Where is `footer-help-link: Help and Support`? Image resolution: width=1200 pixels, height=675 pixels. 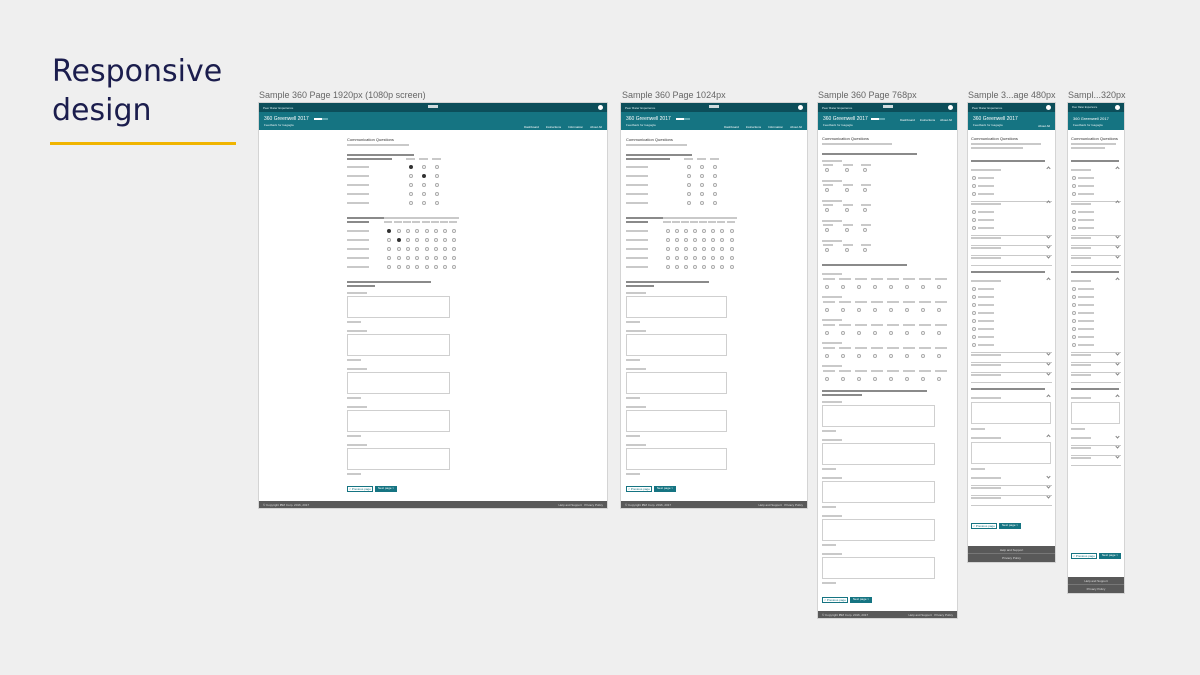
footer-help-link: Help and Support is located at coordinates (919, 615).